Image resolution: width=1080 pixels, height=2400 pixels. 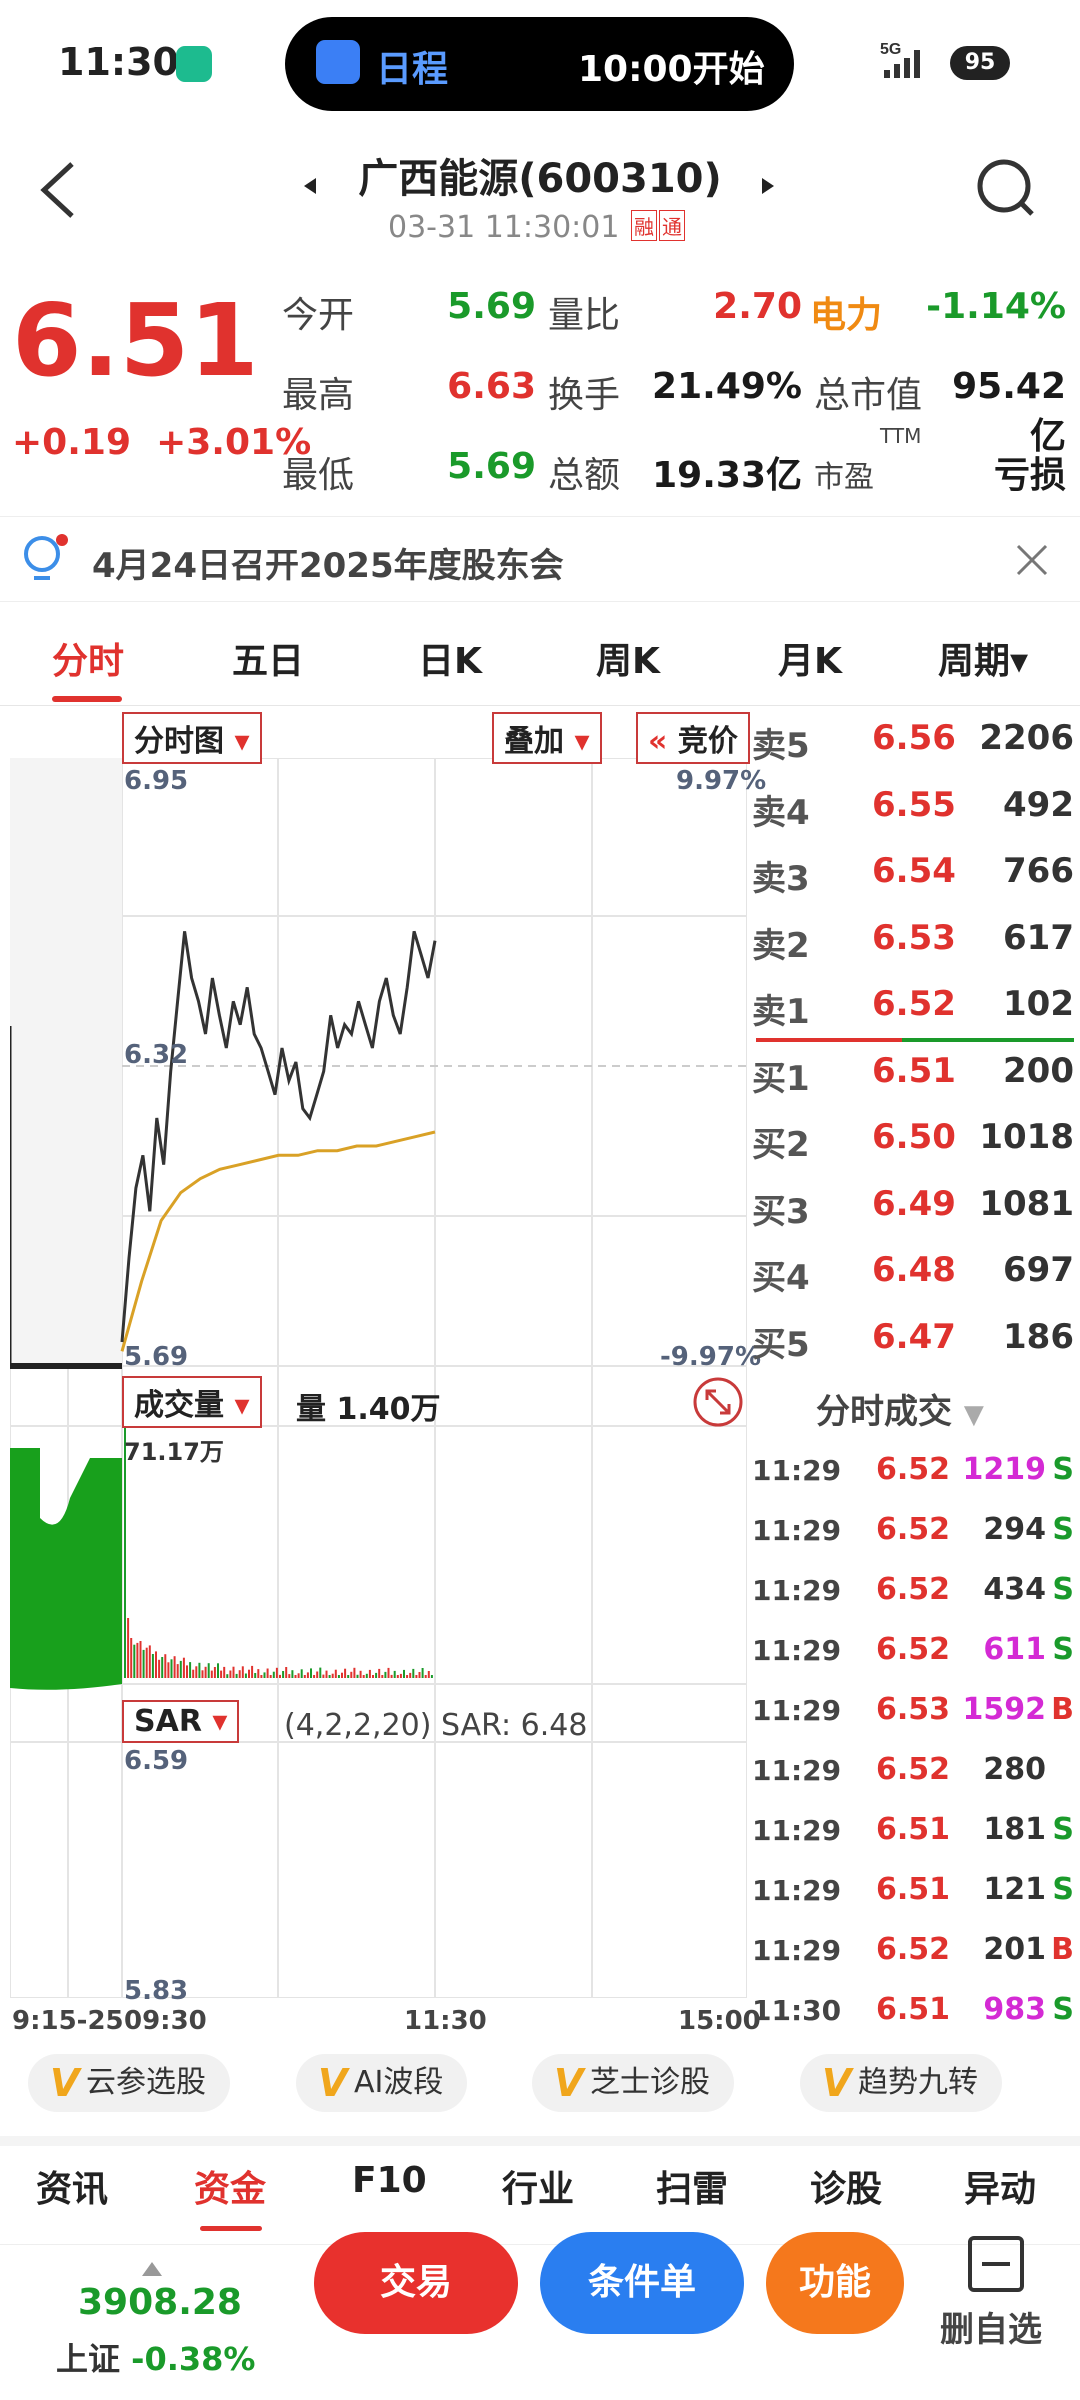 I want to click on sar-indicator-select: SAR ▾, so click(x=181, y=1721).